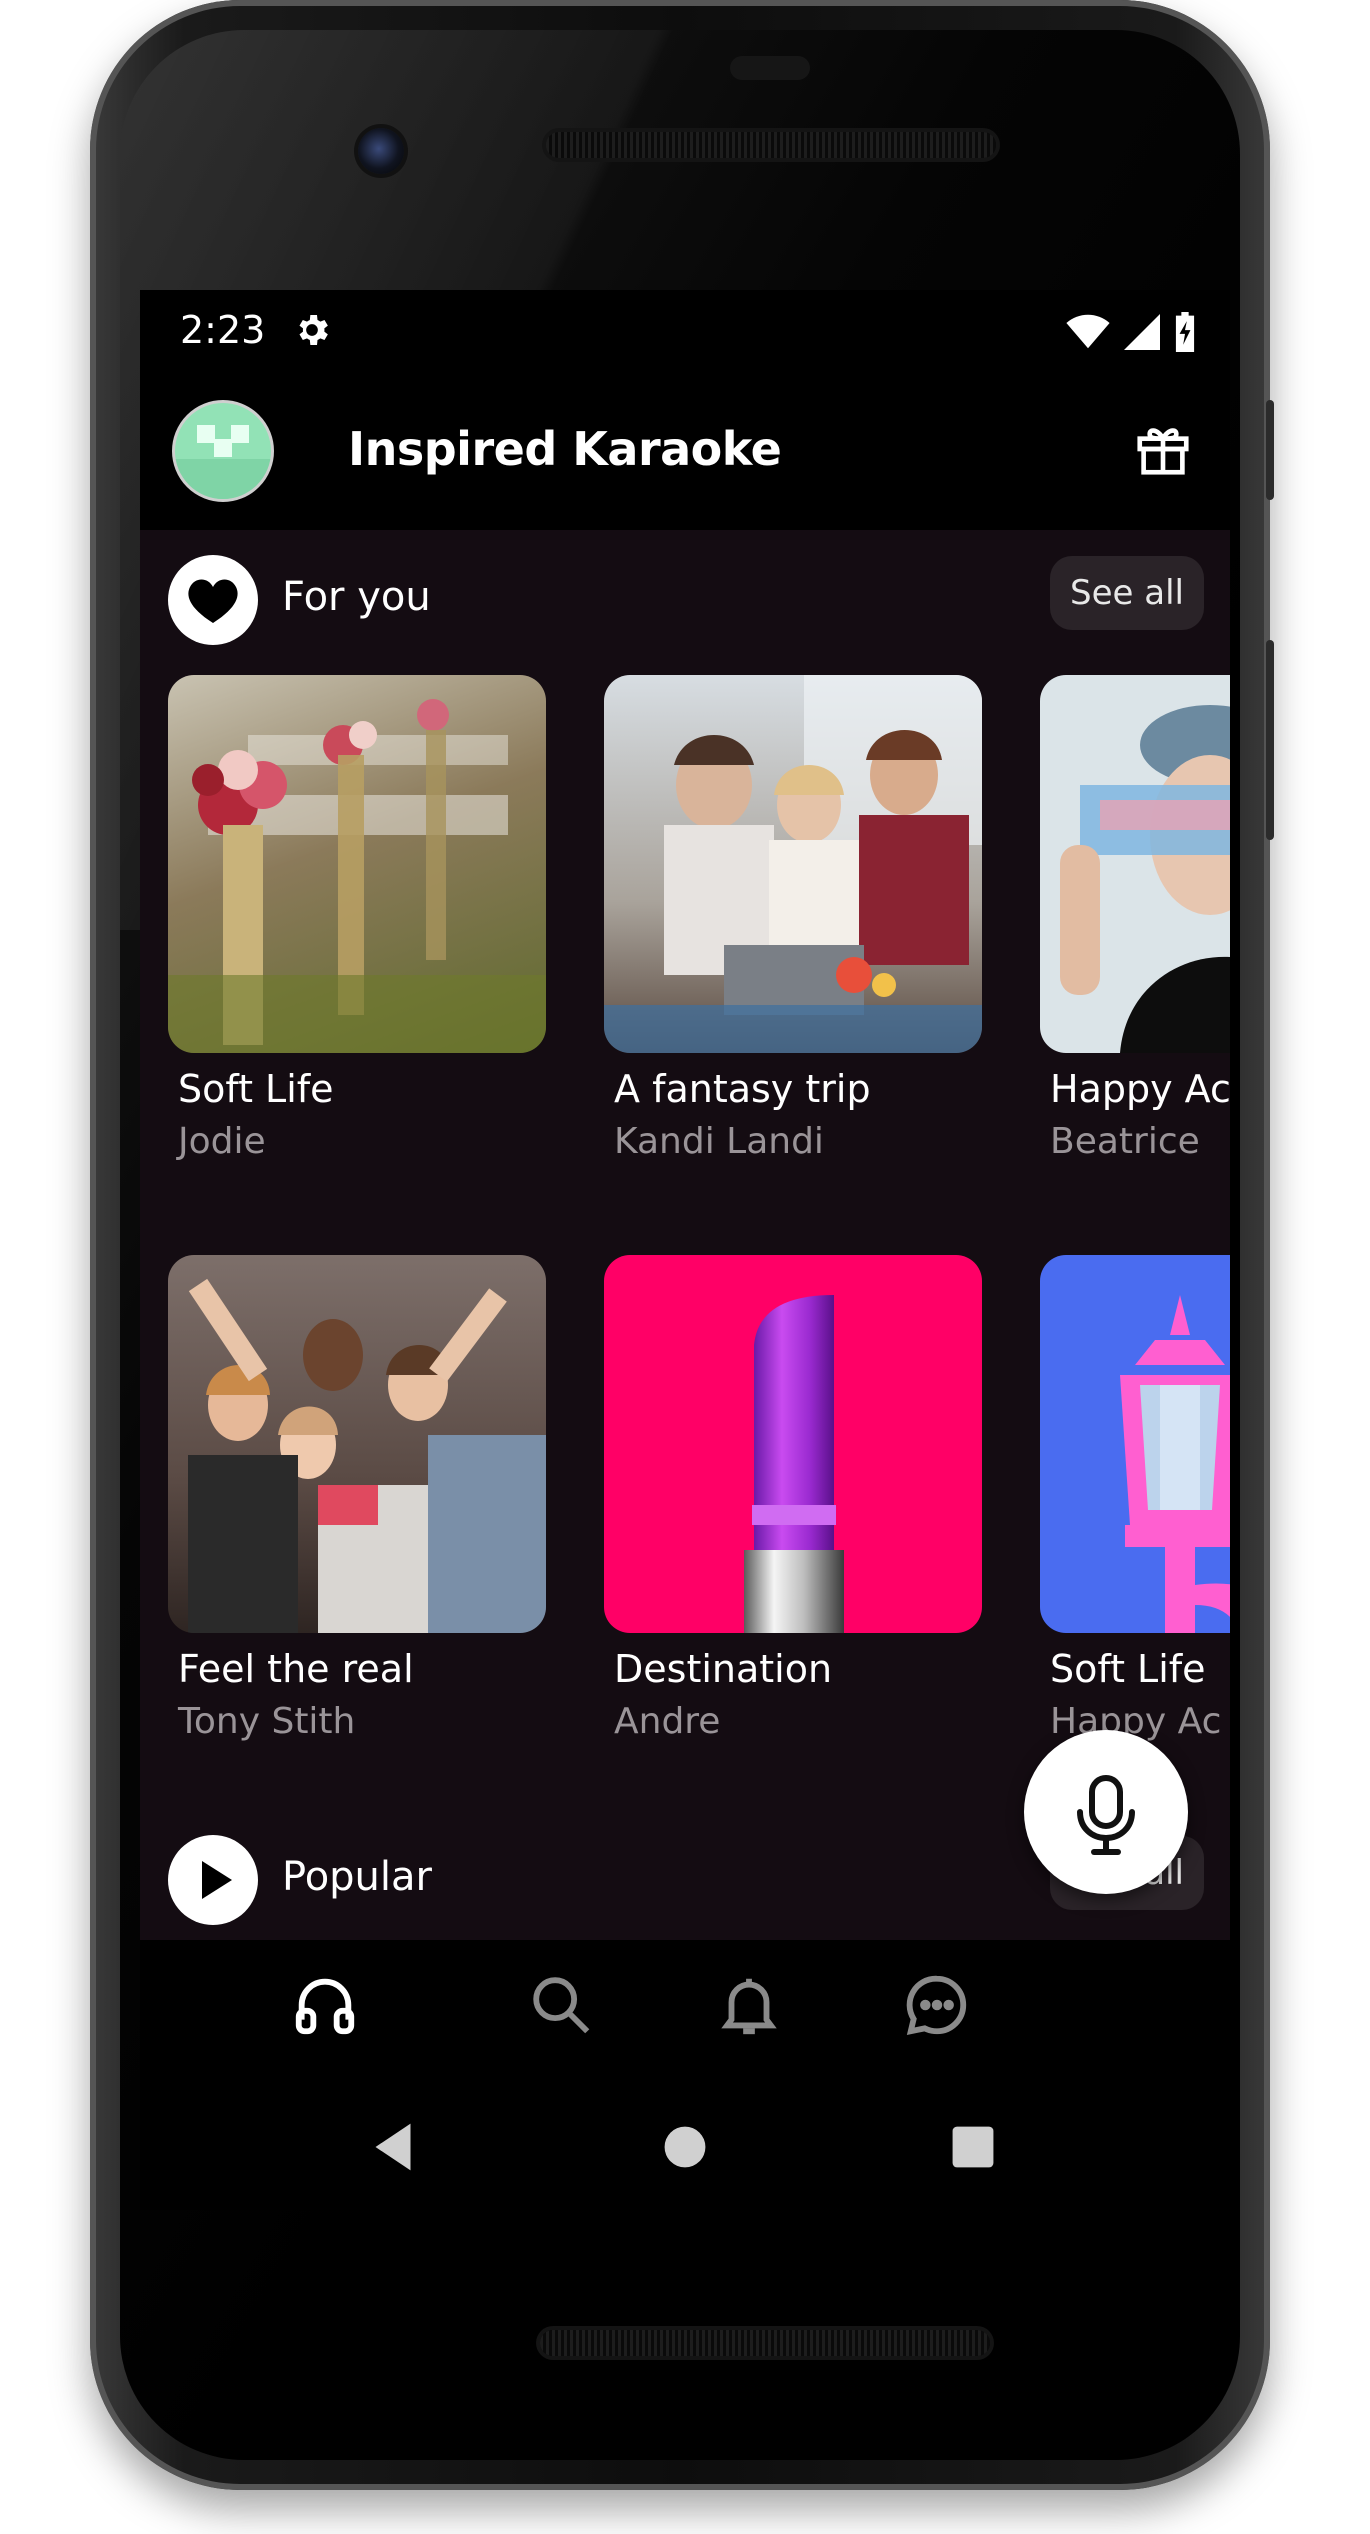 This screenshot has width=1370, height=2534. I want to click on song-card: Destination Andre, so click(793, 1498).